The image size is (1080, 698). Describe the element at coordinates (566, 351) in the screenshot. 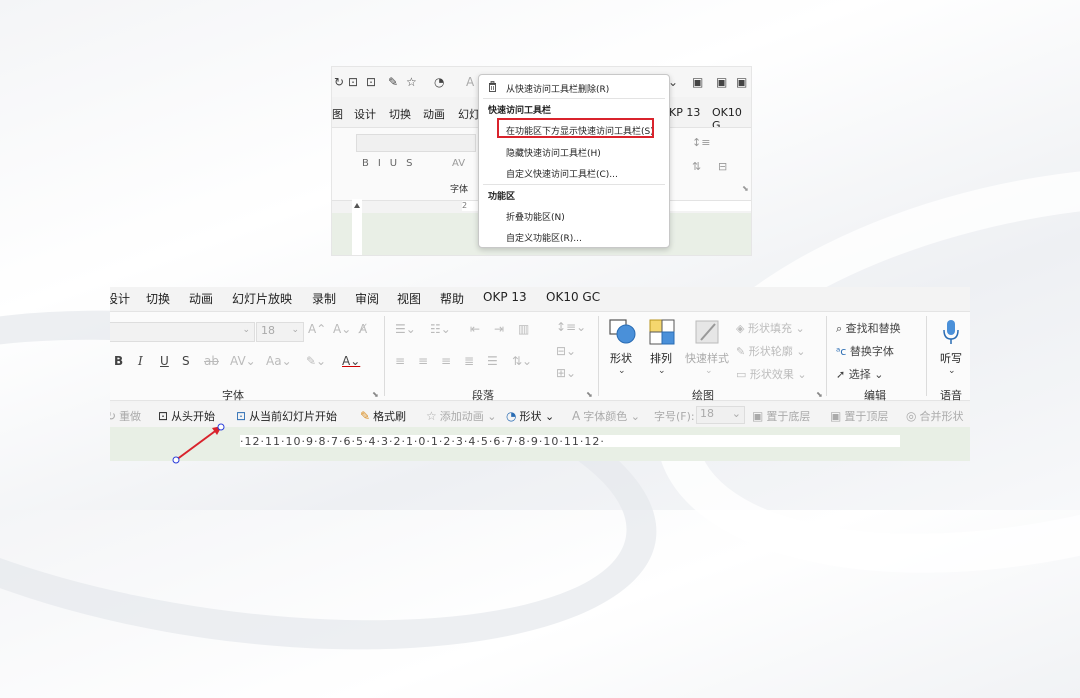

I see `align-text-icon: ⊟⌄` at that location.